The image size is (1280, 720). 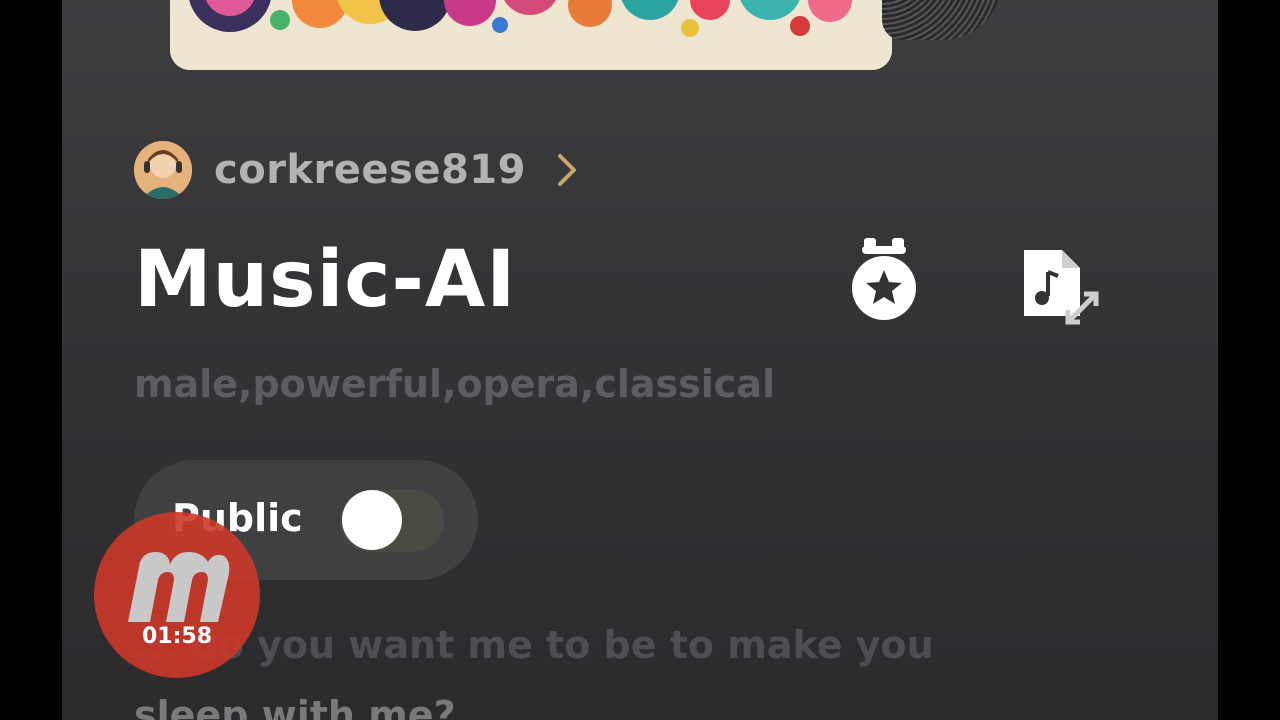 What do you see at coordinates (534, 645) in the screenshot?
I see `lyrics-line: ... do you want me to be to make you` at bounding box center [534, 645].